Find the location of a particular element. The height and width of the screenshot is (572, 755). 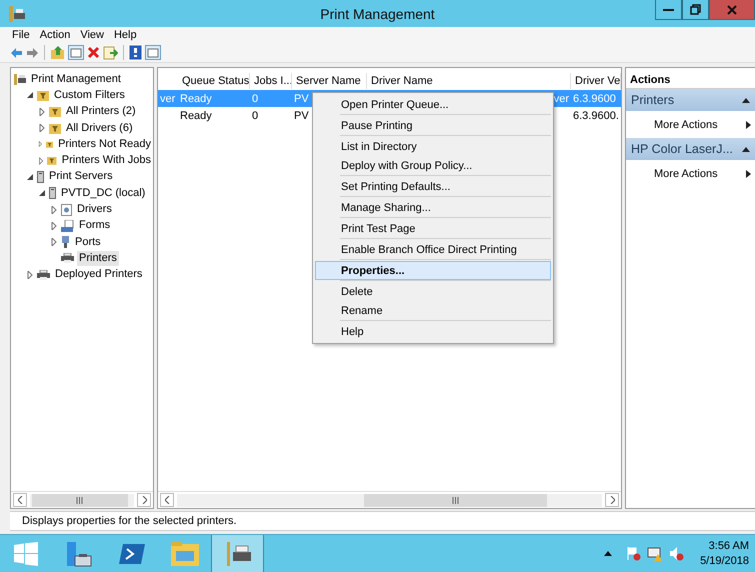

window-title: Print Management is located at coordinates (377, 14).